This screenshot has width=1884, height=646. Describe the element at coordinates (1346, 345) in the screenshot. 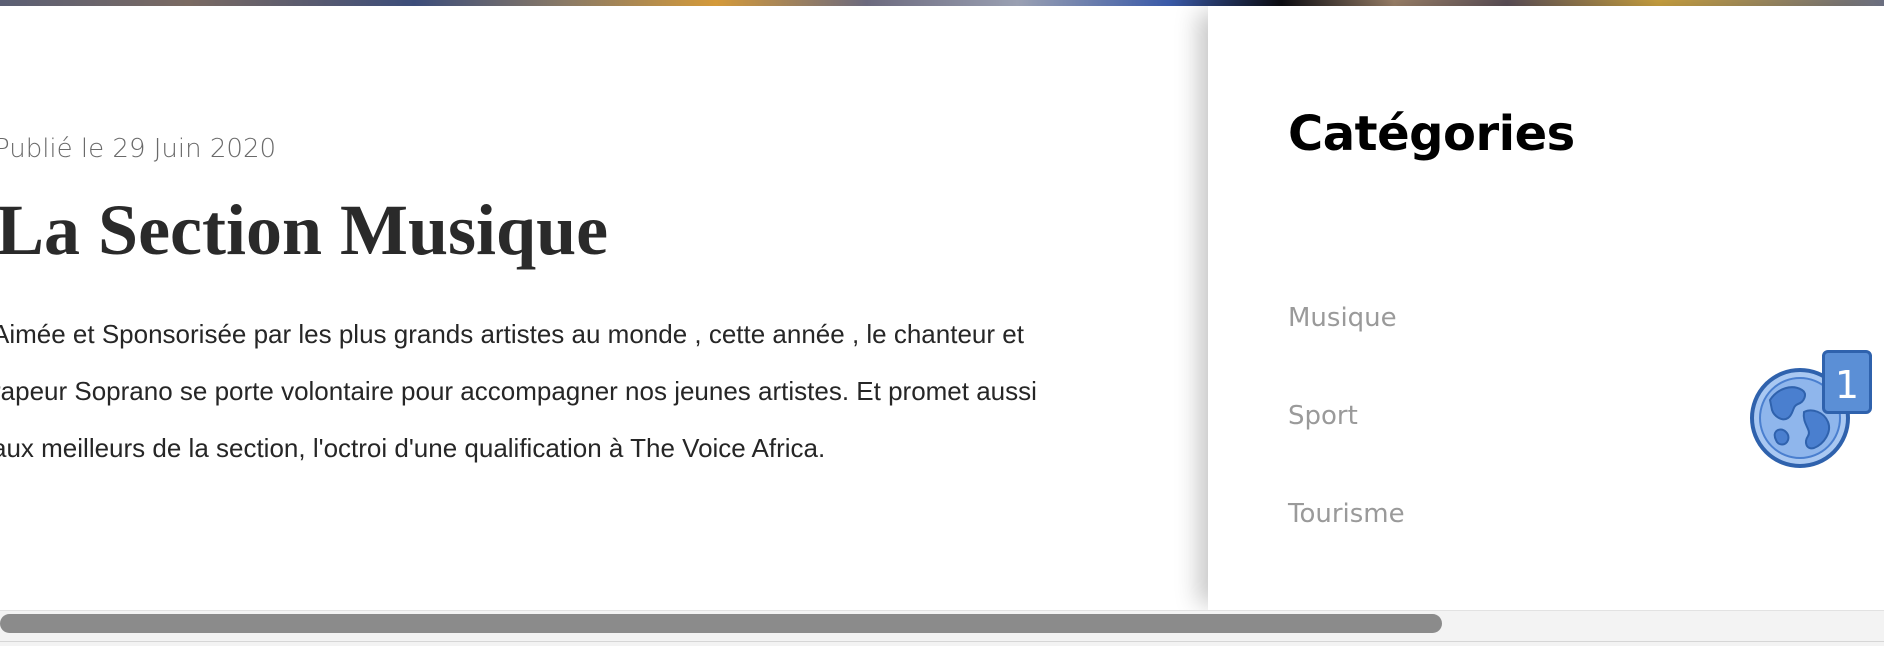

I see `category-item-musique: Musique` at that location.